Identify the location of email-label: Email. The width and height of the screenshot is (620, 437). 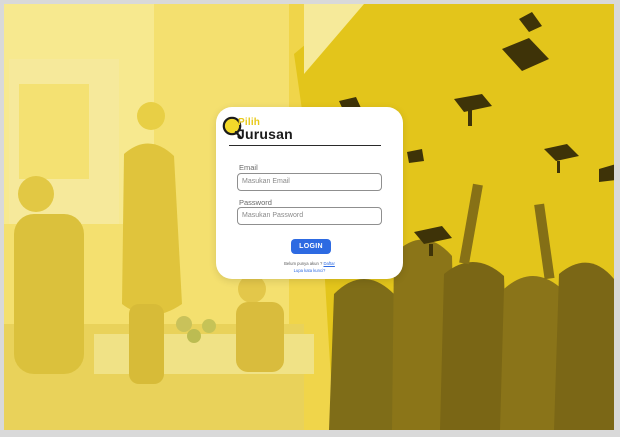
(248, 167).